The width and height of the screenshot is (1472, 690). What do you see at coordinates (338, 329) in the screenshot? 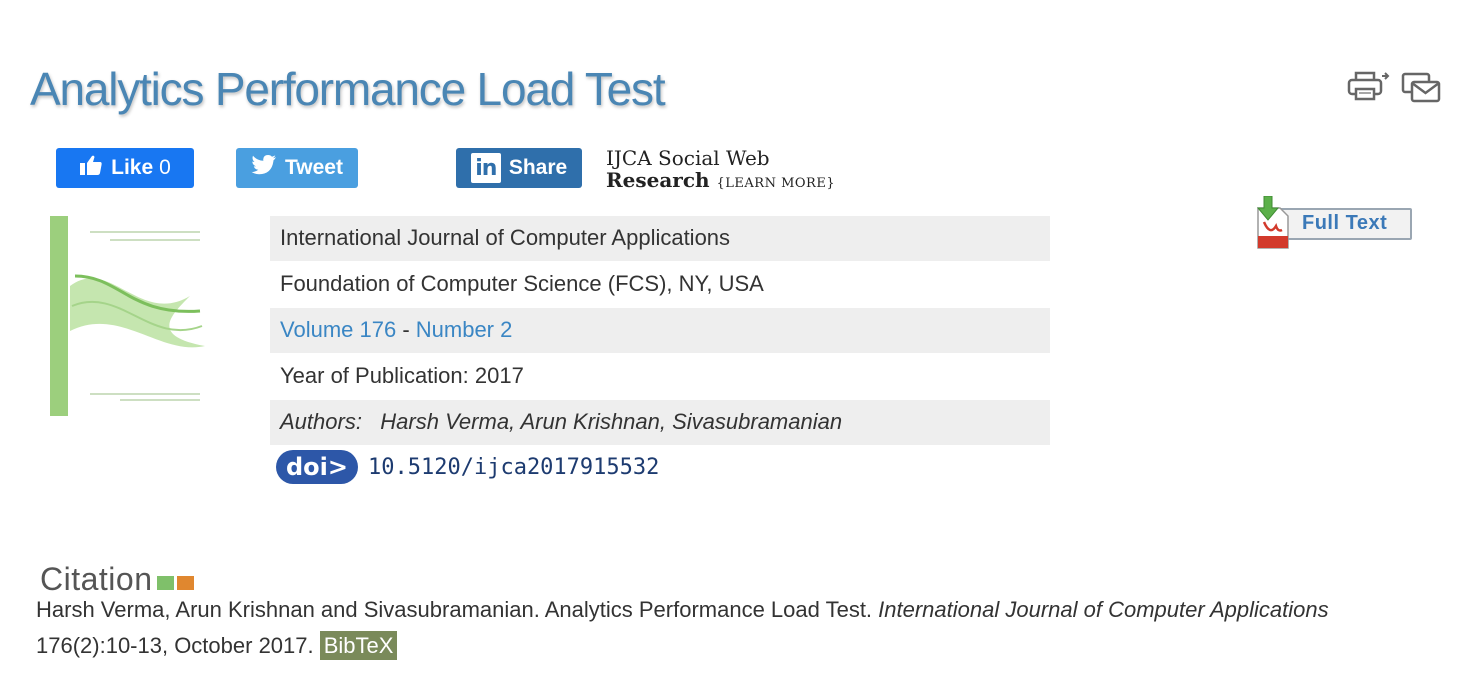
I see `volume-link: Volume 176` at bounding box center [338, 329].